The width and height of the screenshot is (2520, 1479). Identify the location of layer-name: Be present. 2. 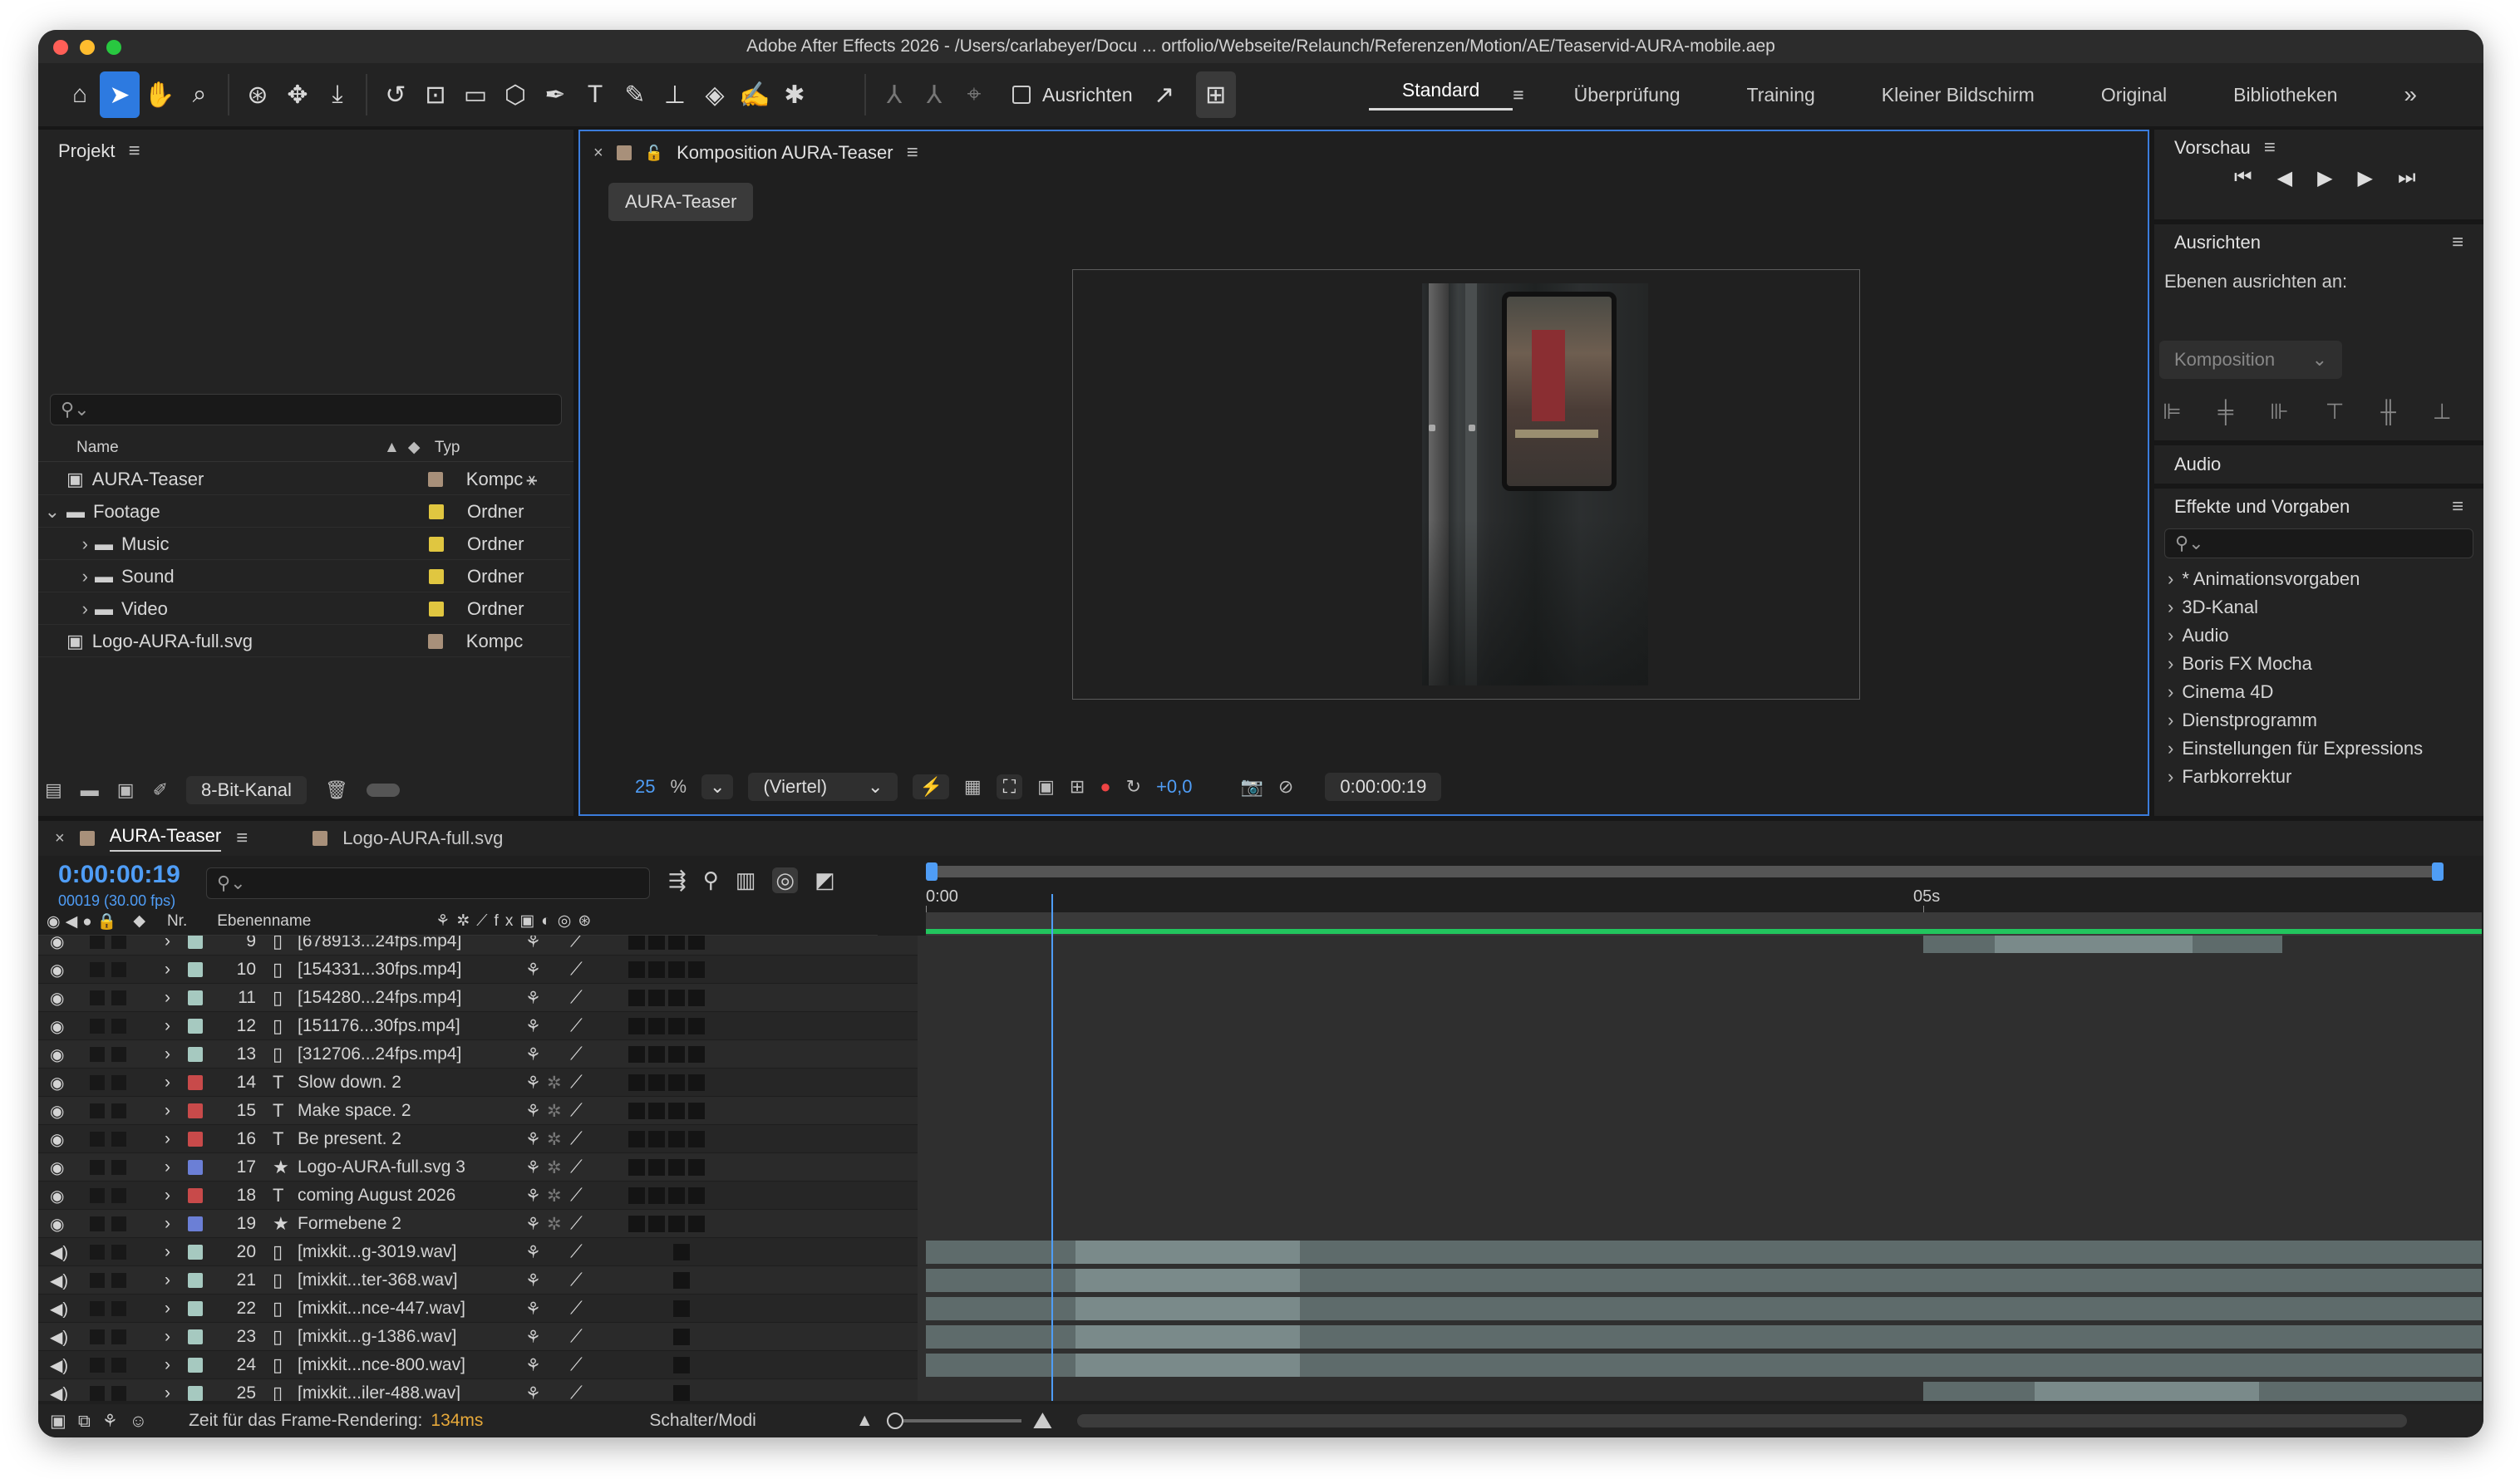
(349, 1139).